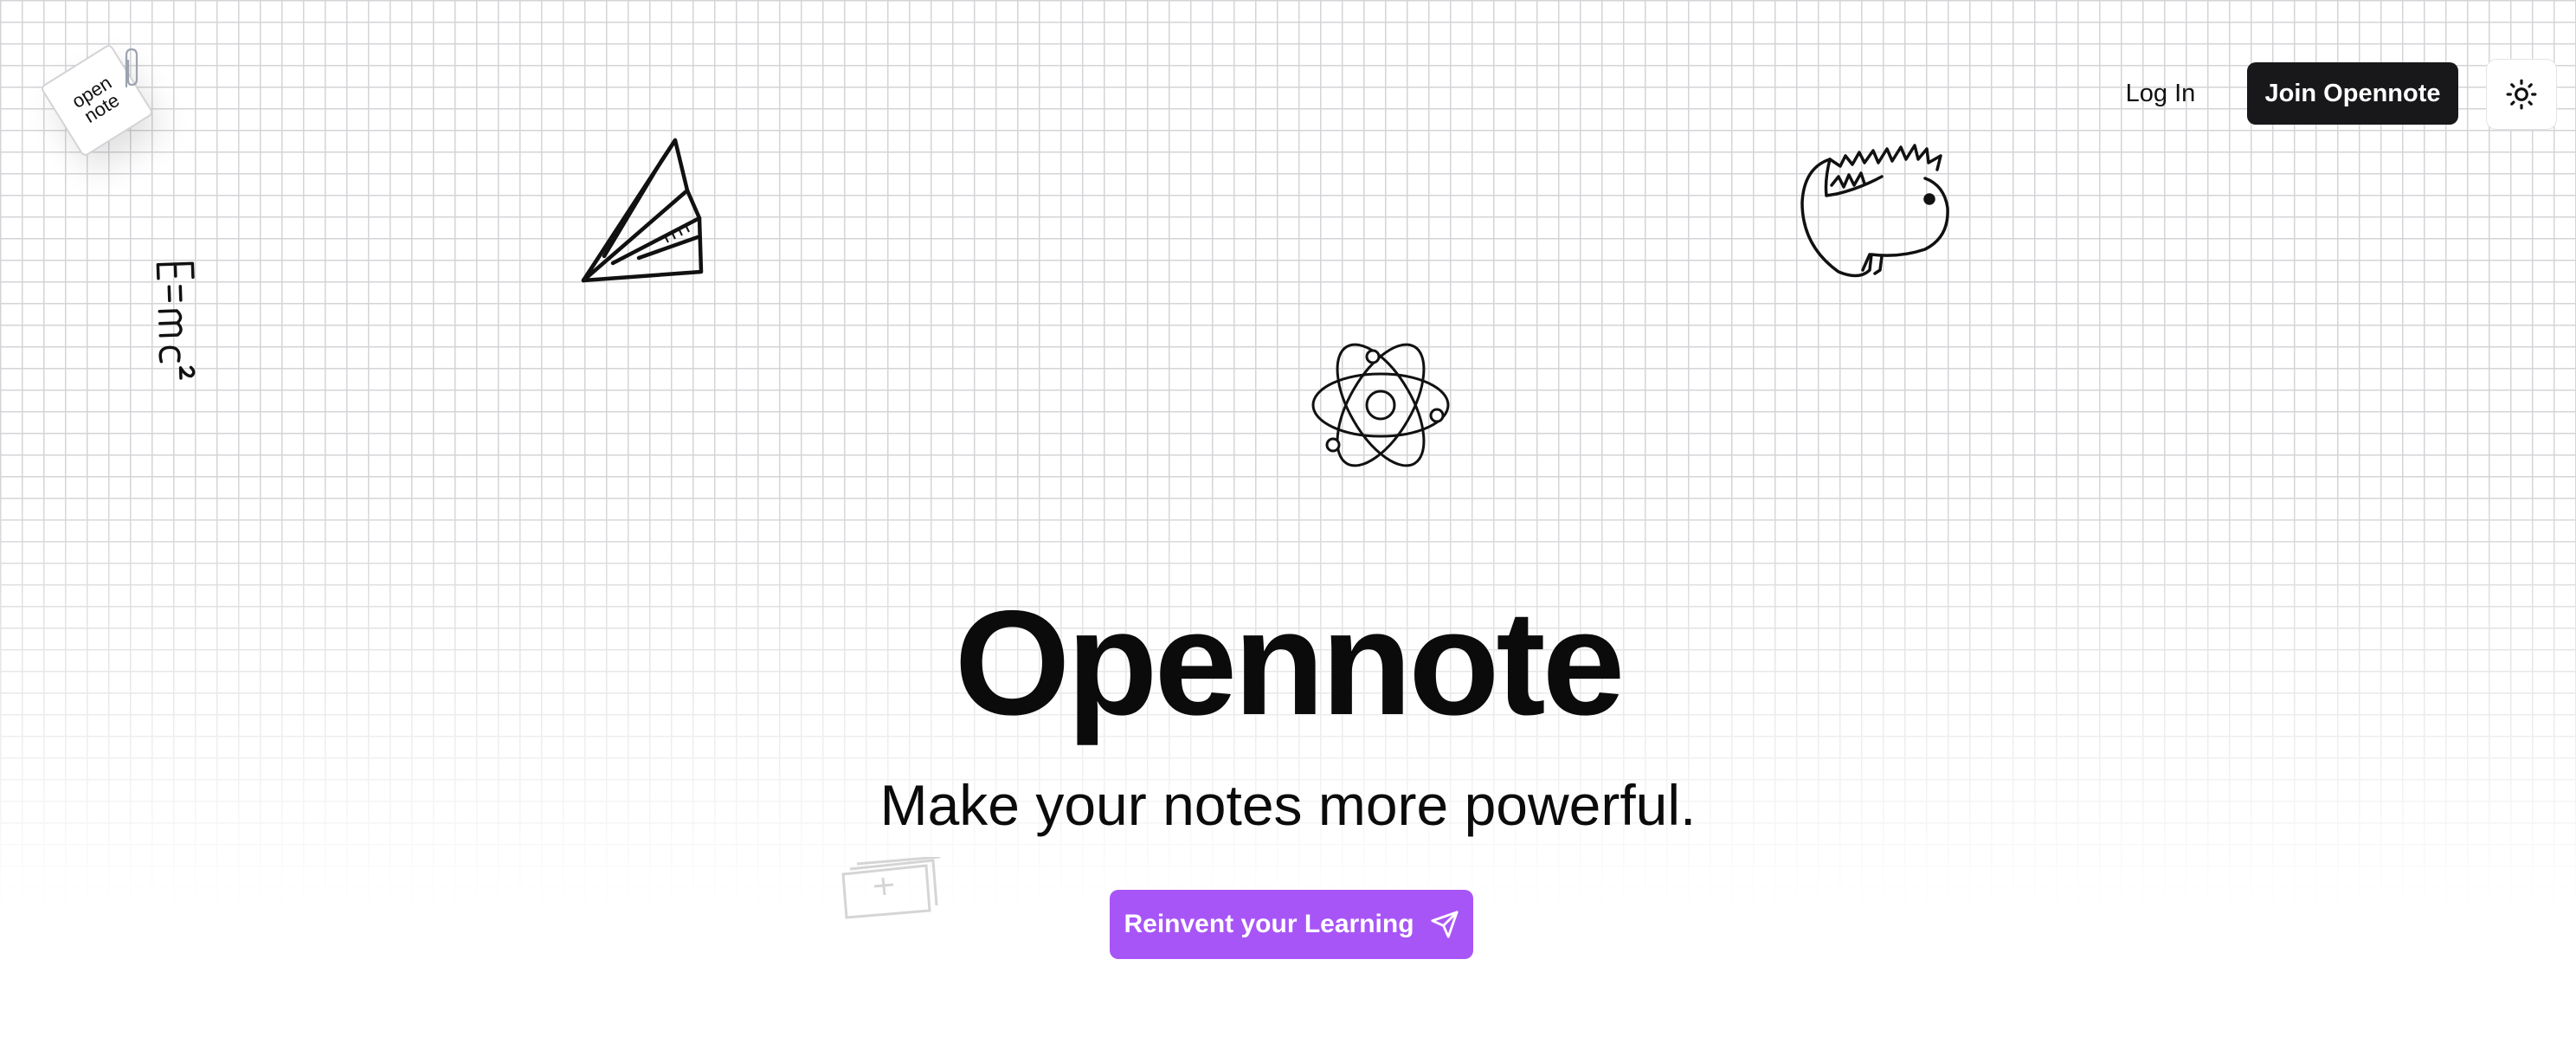 The image size is (2576, 1056). I want to click on join-button: Join Opennote, so click(2352, 93).